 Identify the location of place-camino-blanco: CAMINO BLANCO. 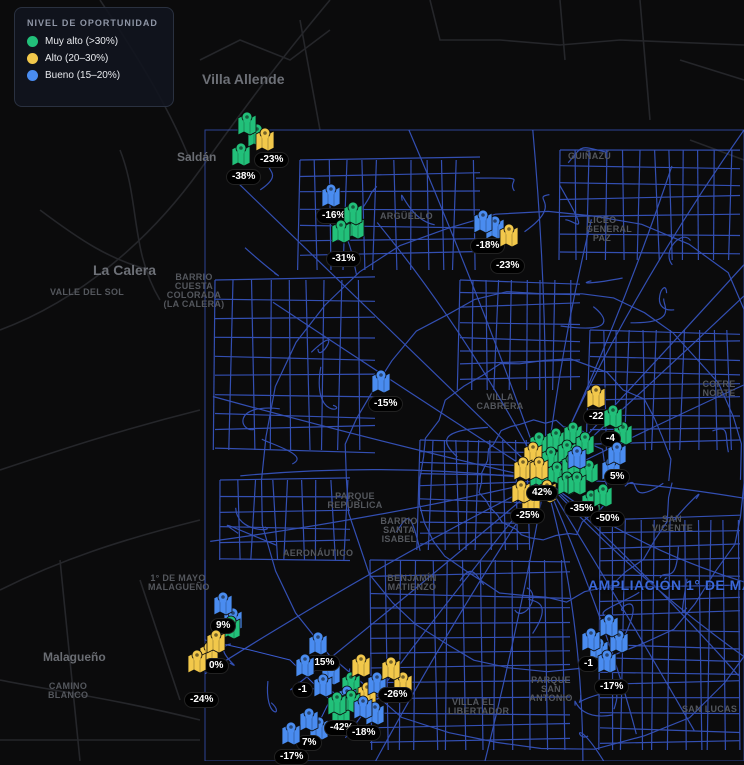
(68, 690).